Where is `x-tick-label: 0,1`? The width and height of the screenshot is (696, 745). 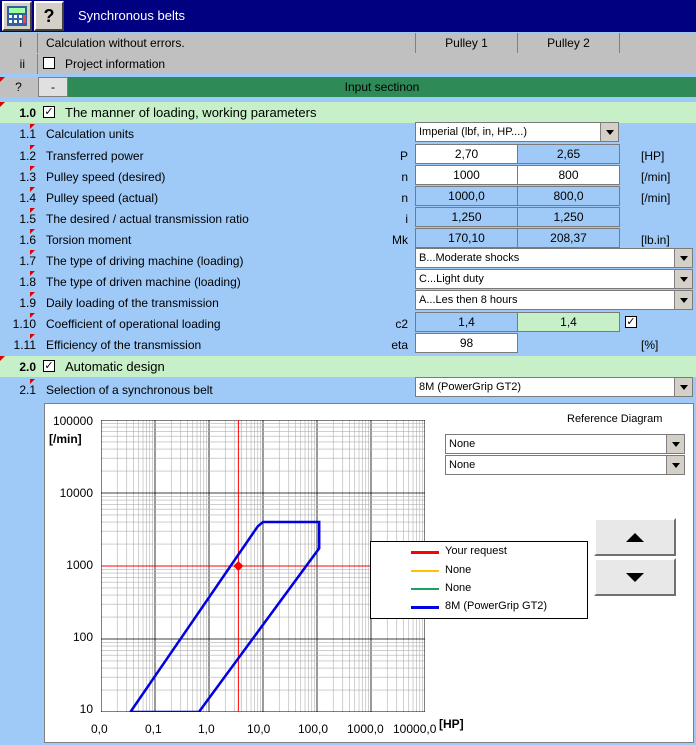 x-tick-label: 0,1 is located at coordinates (153, 729).